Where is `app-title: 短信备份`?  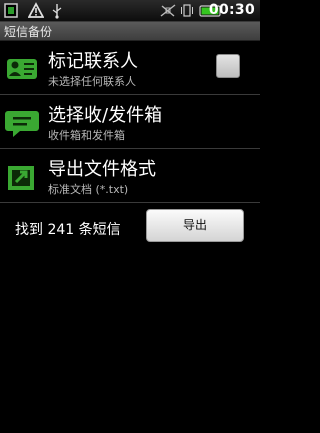
app-title: 短信备份 is located at coordinates (28, 32).